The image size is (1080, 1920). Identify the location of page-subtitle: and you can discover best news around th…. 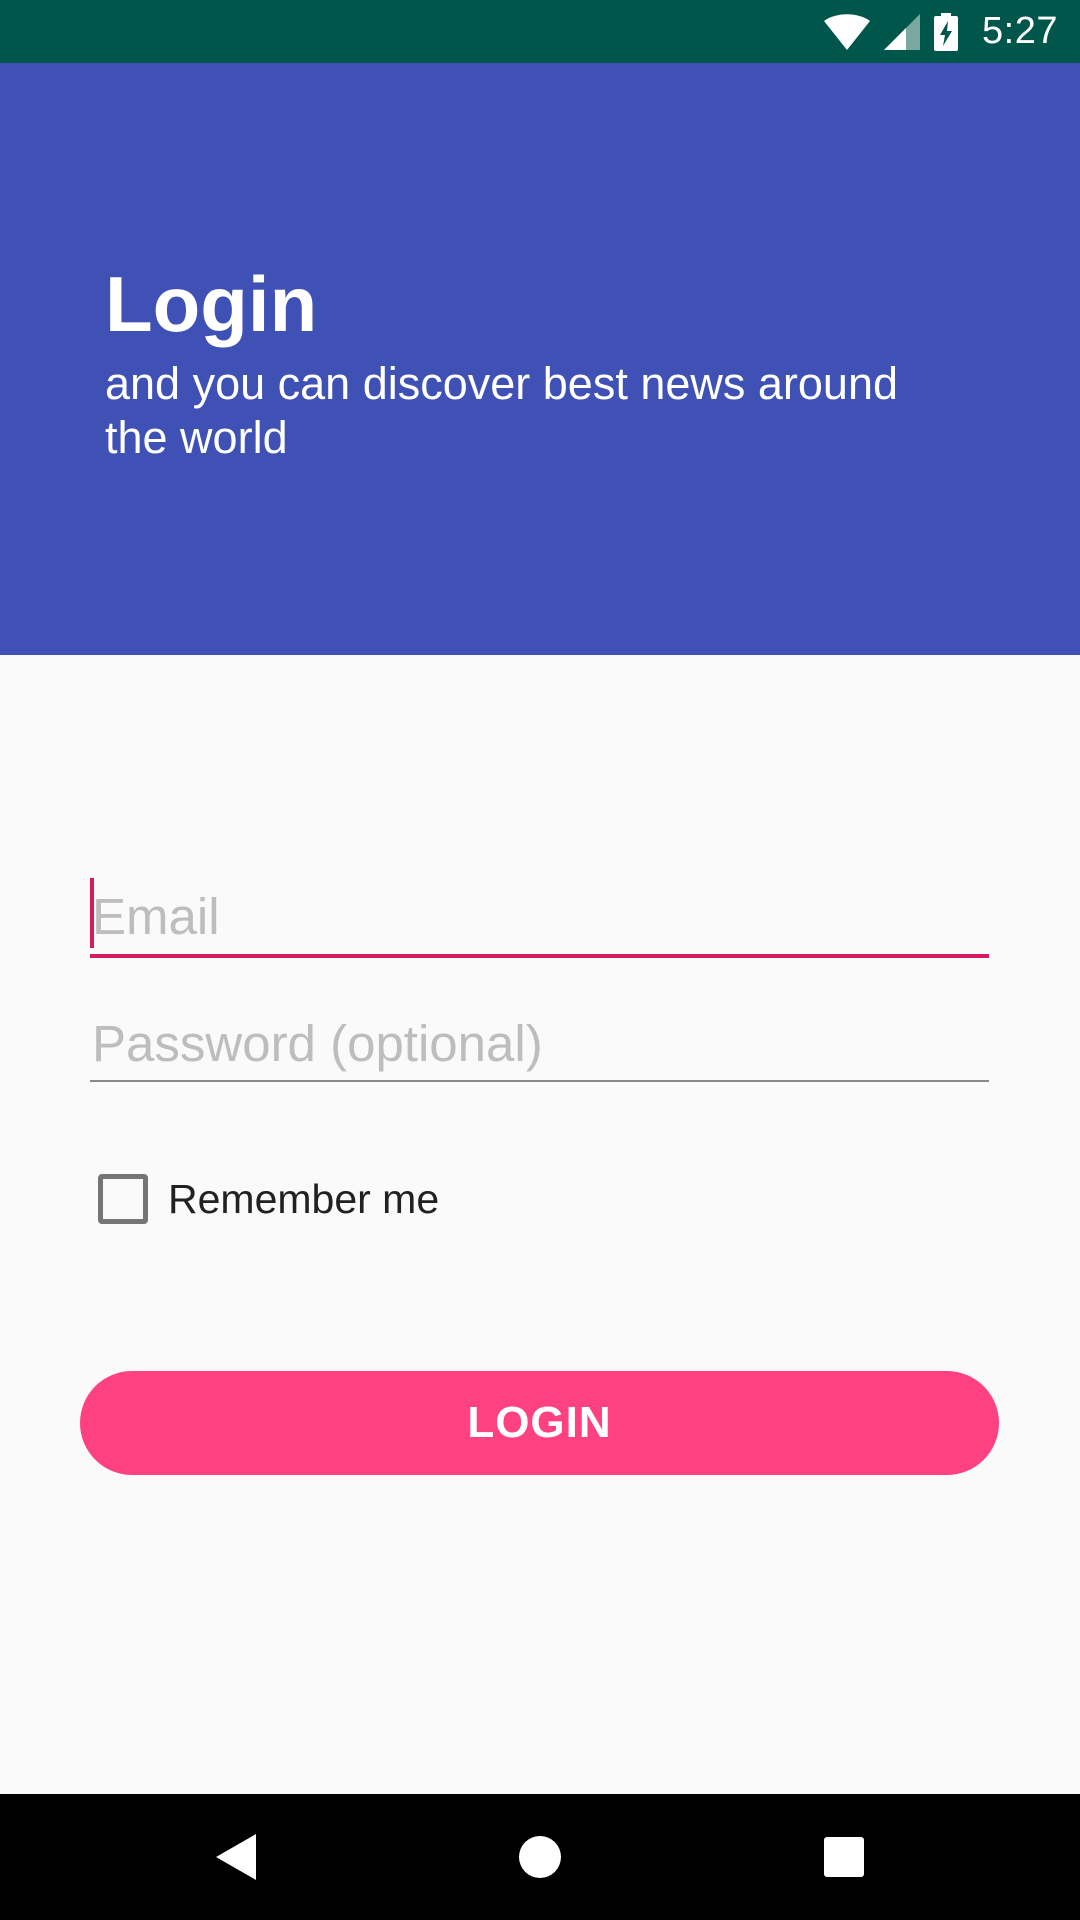
(501, 410).